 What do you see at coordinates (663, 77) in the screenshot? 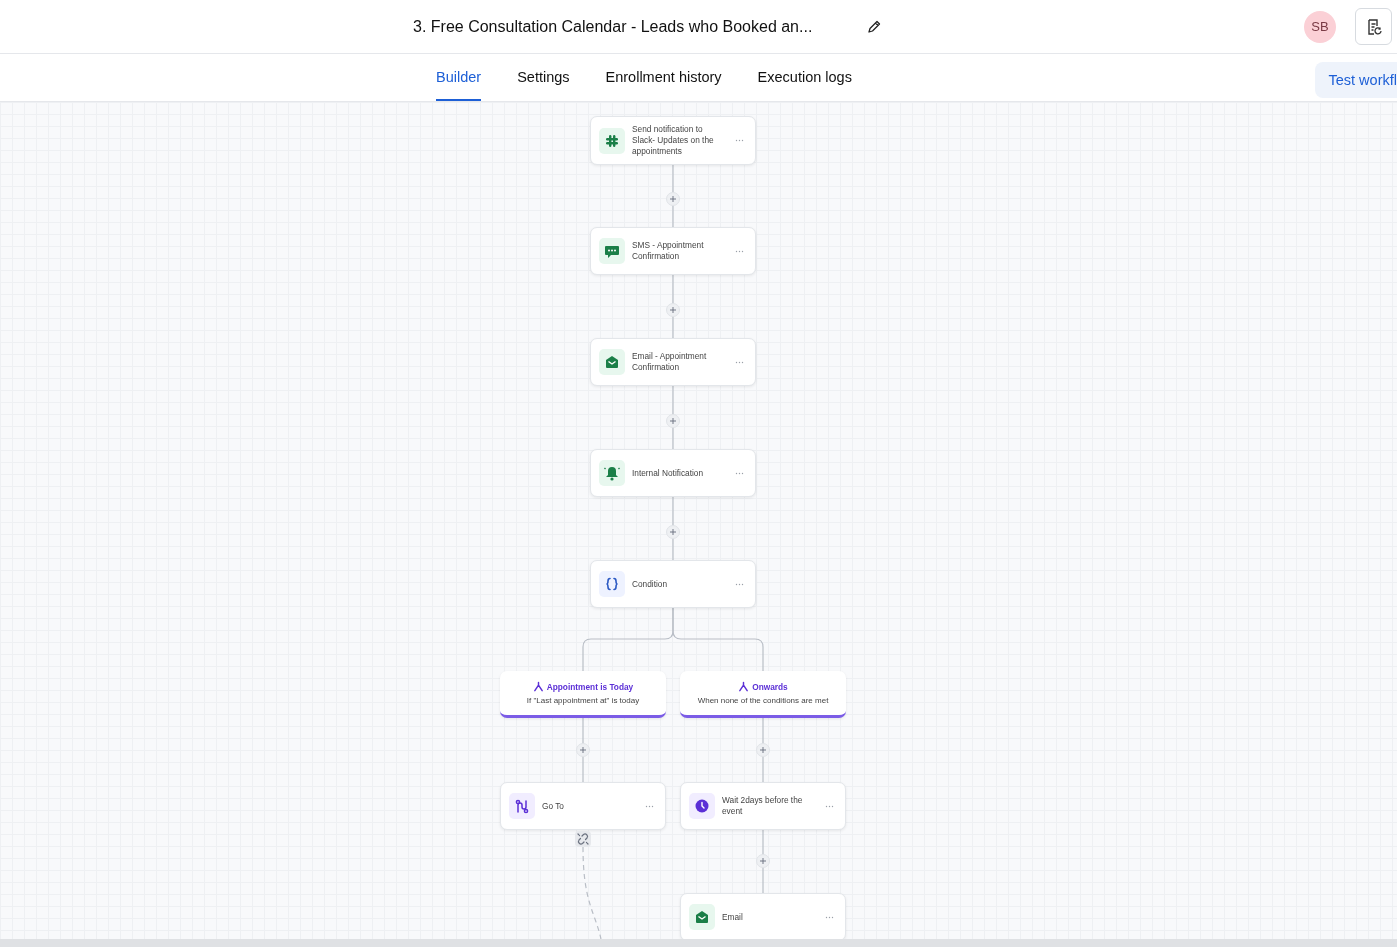
I see `tab: Enrollment history` at bounding box center [663, 77].